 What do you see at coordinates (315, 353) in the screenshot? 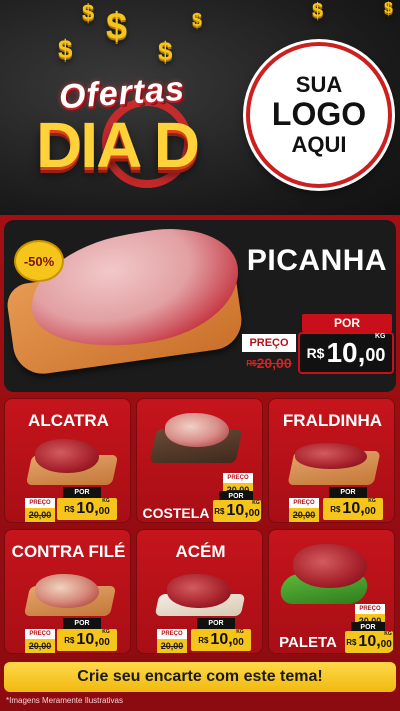
I see `new-price-currency: R$` at bounding box center [315, 353].